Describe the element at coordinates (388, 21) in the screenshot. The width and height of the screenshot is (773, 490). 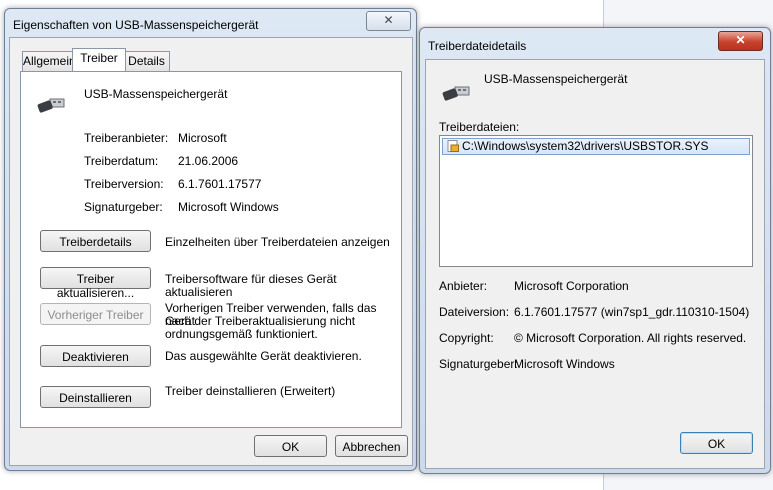
I see `close-button: ✕` at that location.